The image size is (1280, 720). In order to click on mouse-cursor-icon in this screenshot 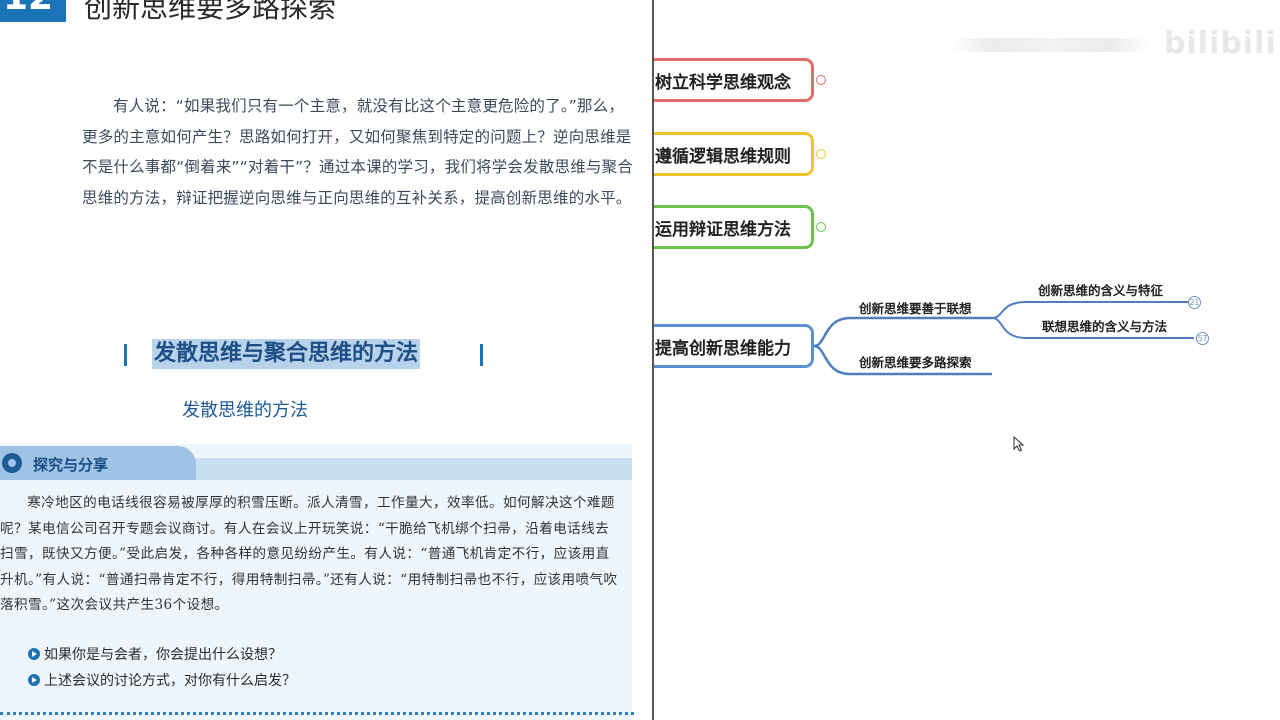, I will do `click(1019, 444)`.